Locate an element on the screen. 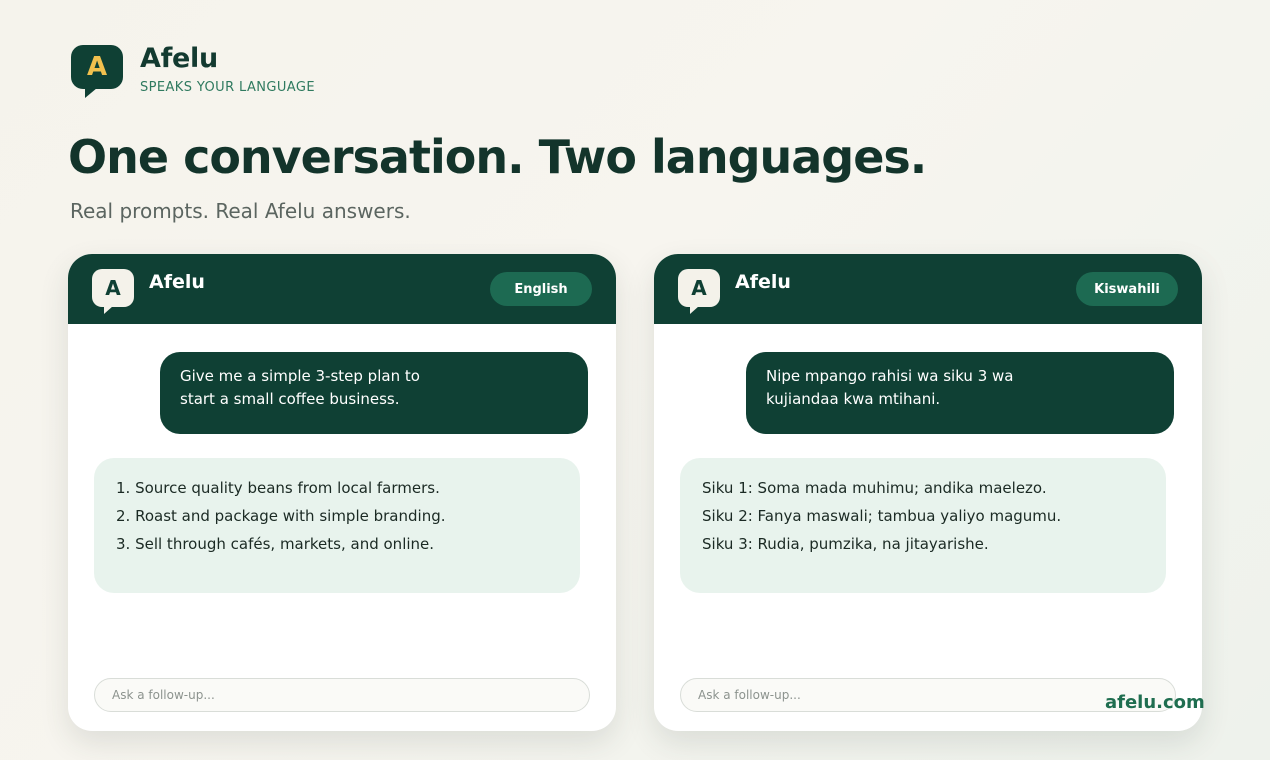 The height and width of the screenshot is (760, 1270). language-pill-kiswahili: Kiswahili is located at coordinates (1127, 289).